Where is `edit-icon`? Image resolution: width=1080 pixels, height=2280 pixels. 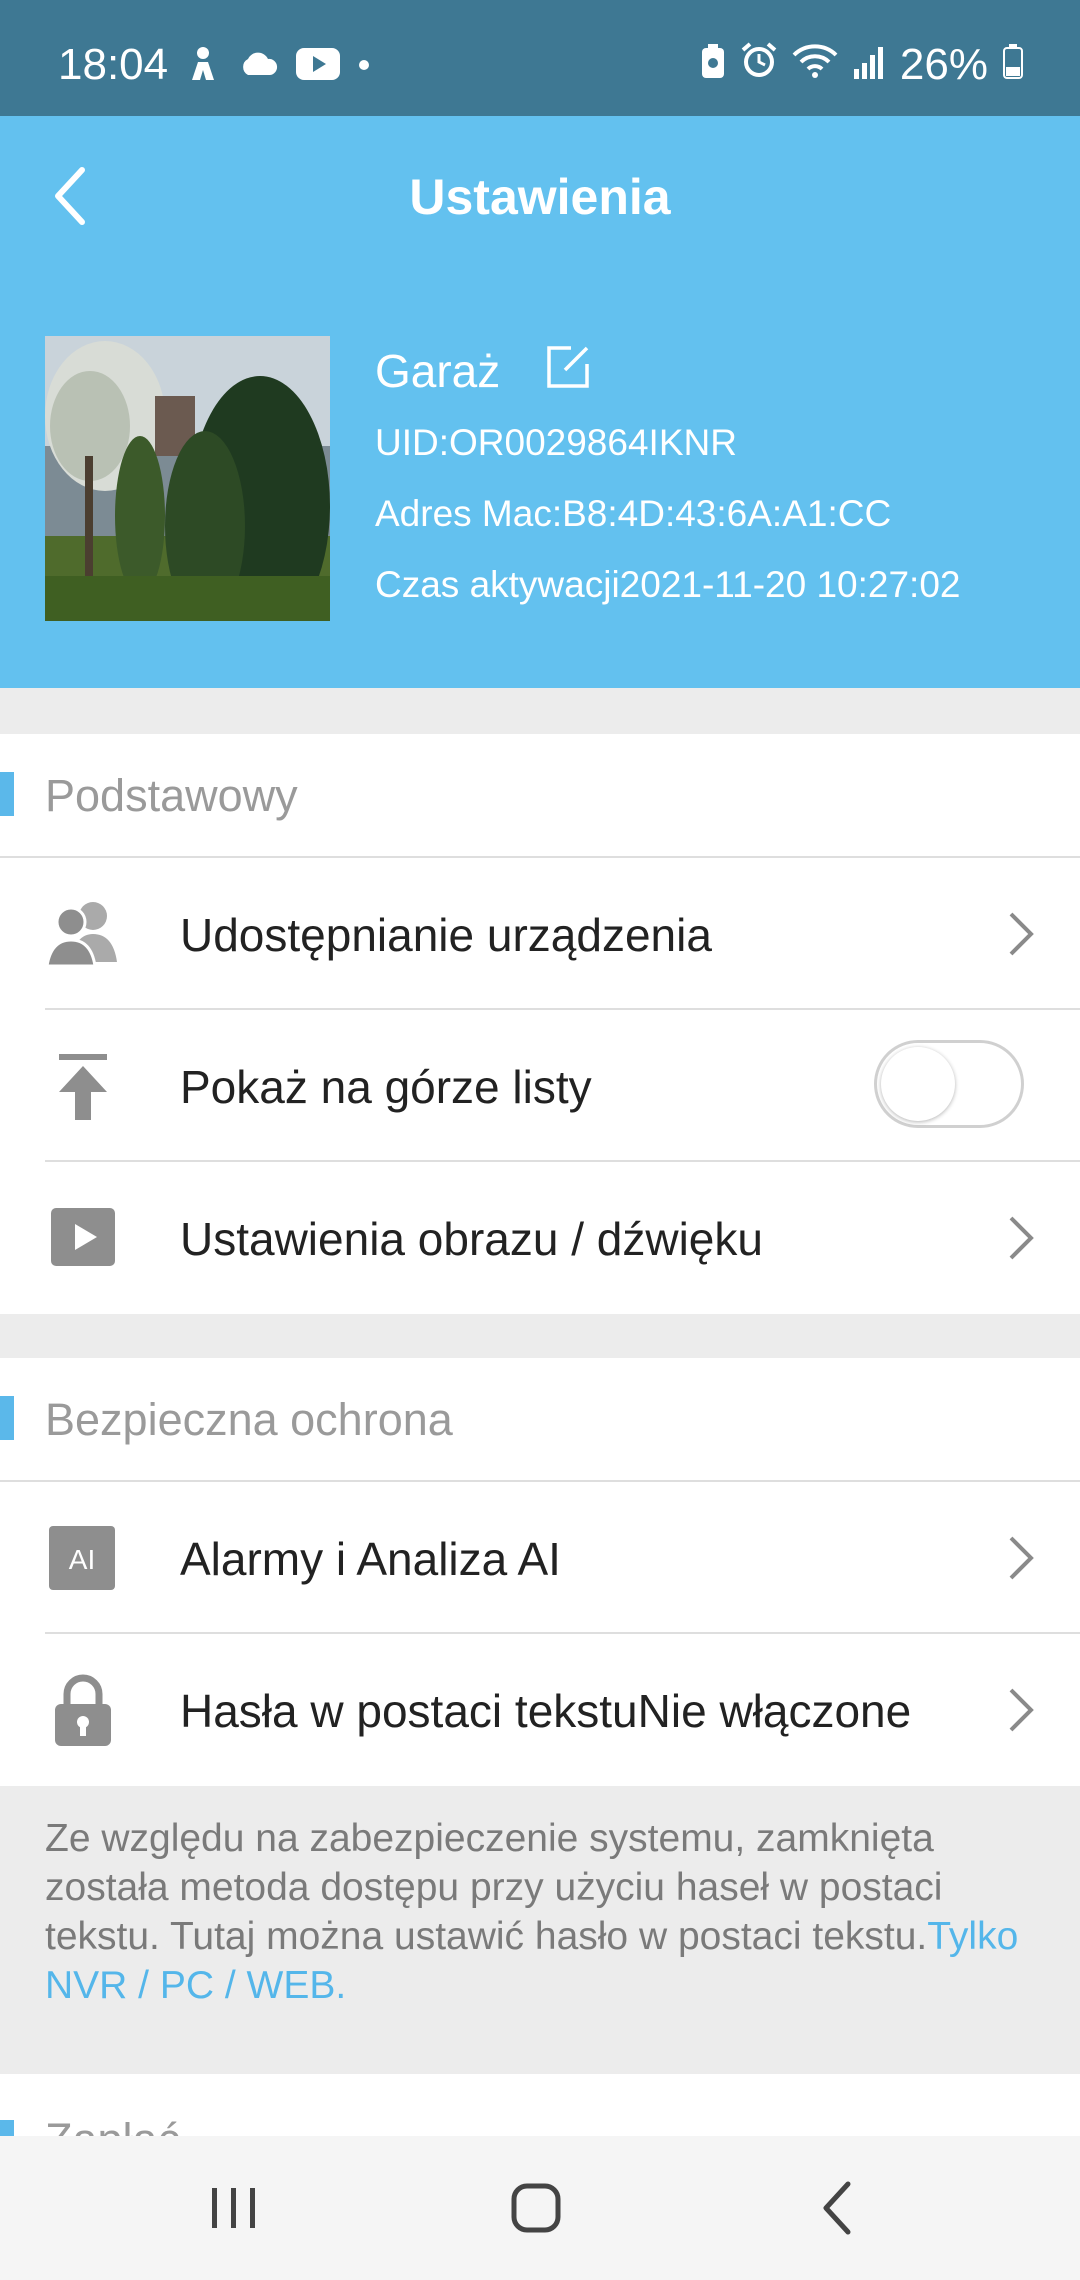 edit-icon is located at coordinates (568, 367).